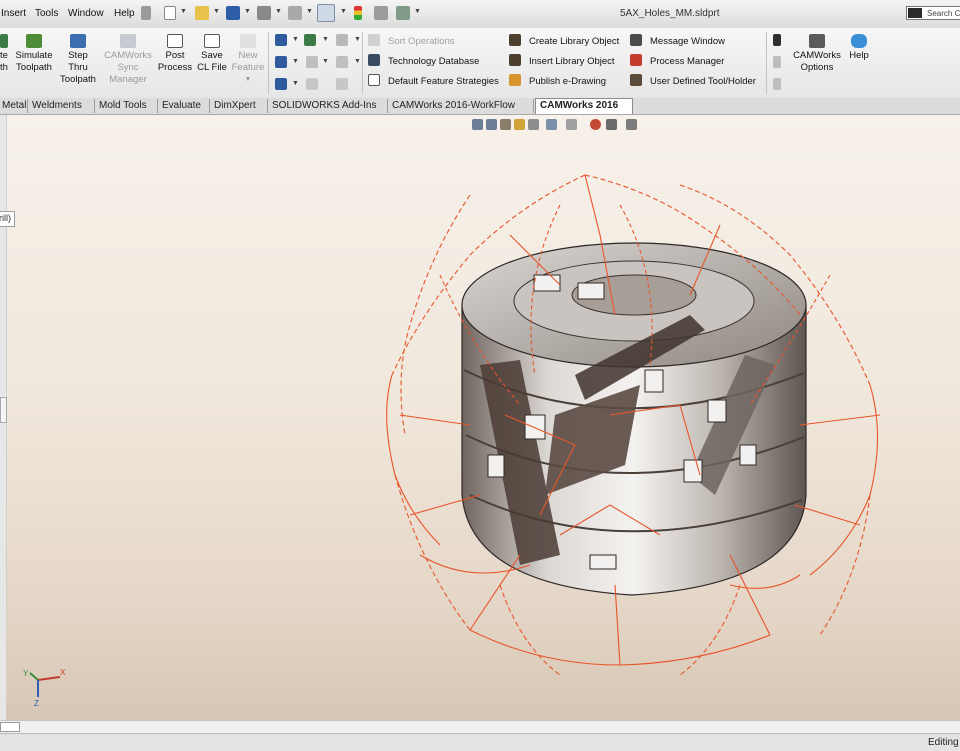  I want to click on coordinate-system-icon, so click(310, 40).